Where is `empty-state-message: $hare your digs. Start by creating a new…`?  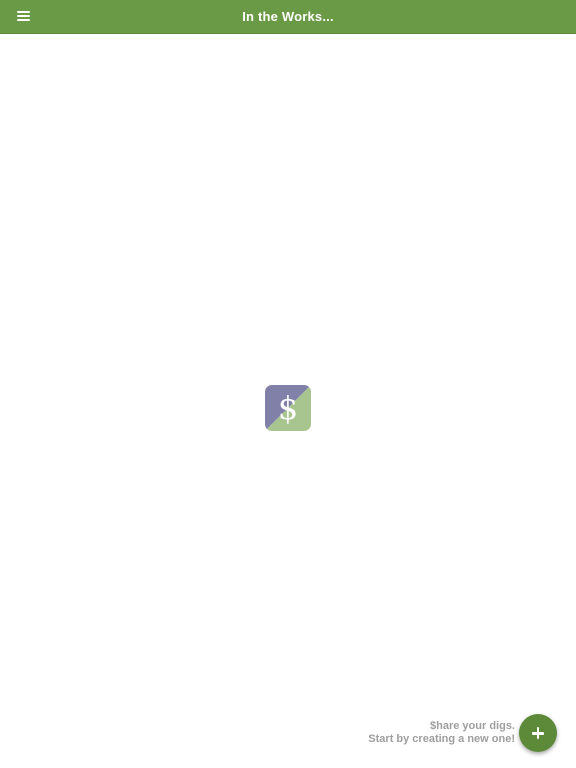
empty-state-message: $hare your digs. Start by creating a new… is located at coordinates (441, 732).